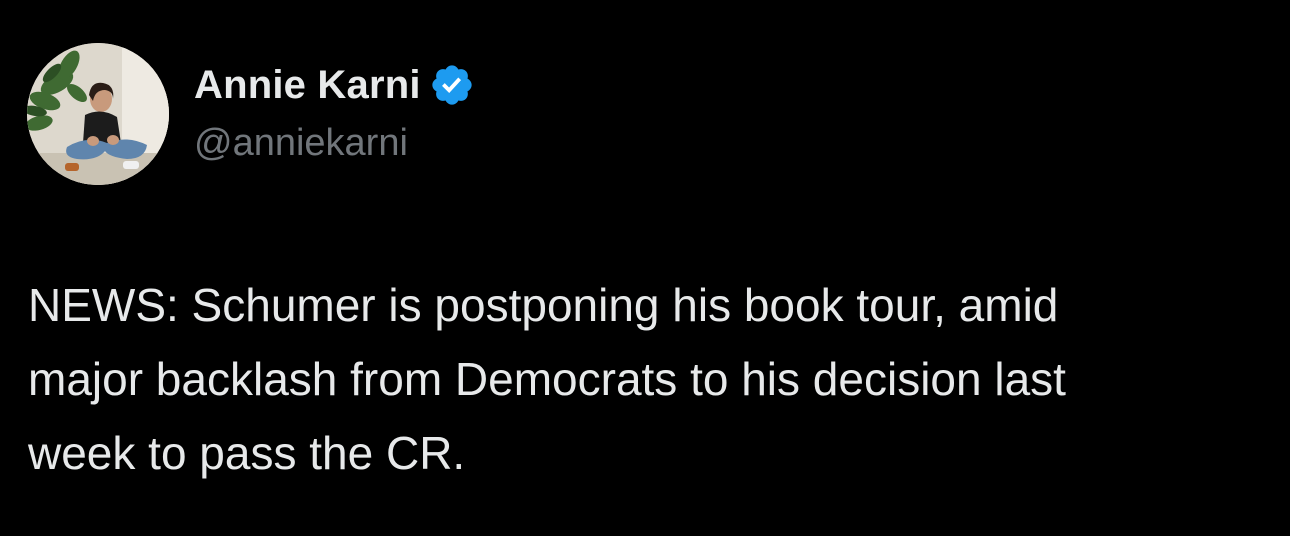 The width and height of the screenshot is (1290, 536). I want to click on author-row: Annie Karni, so click(334, 85).